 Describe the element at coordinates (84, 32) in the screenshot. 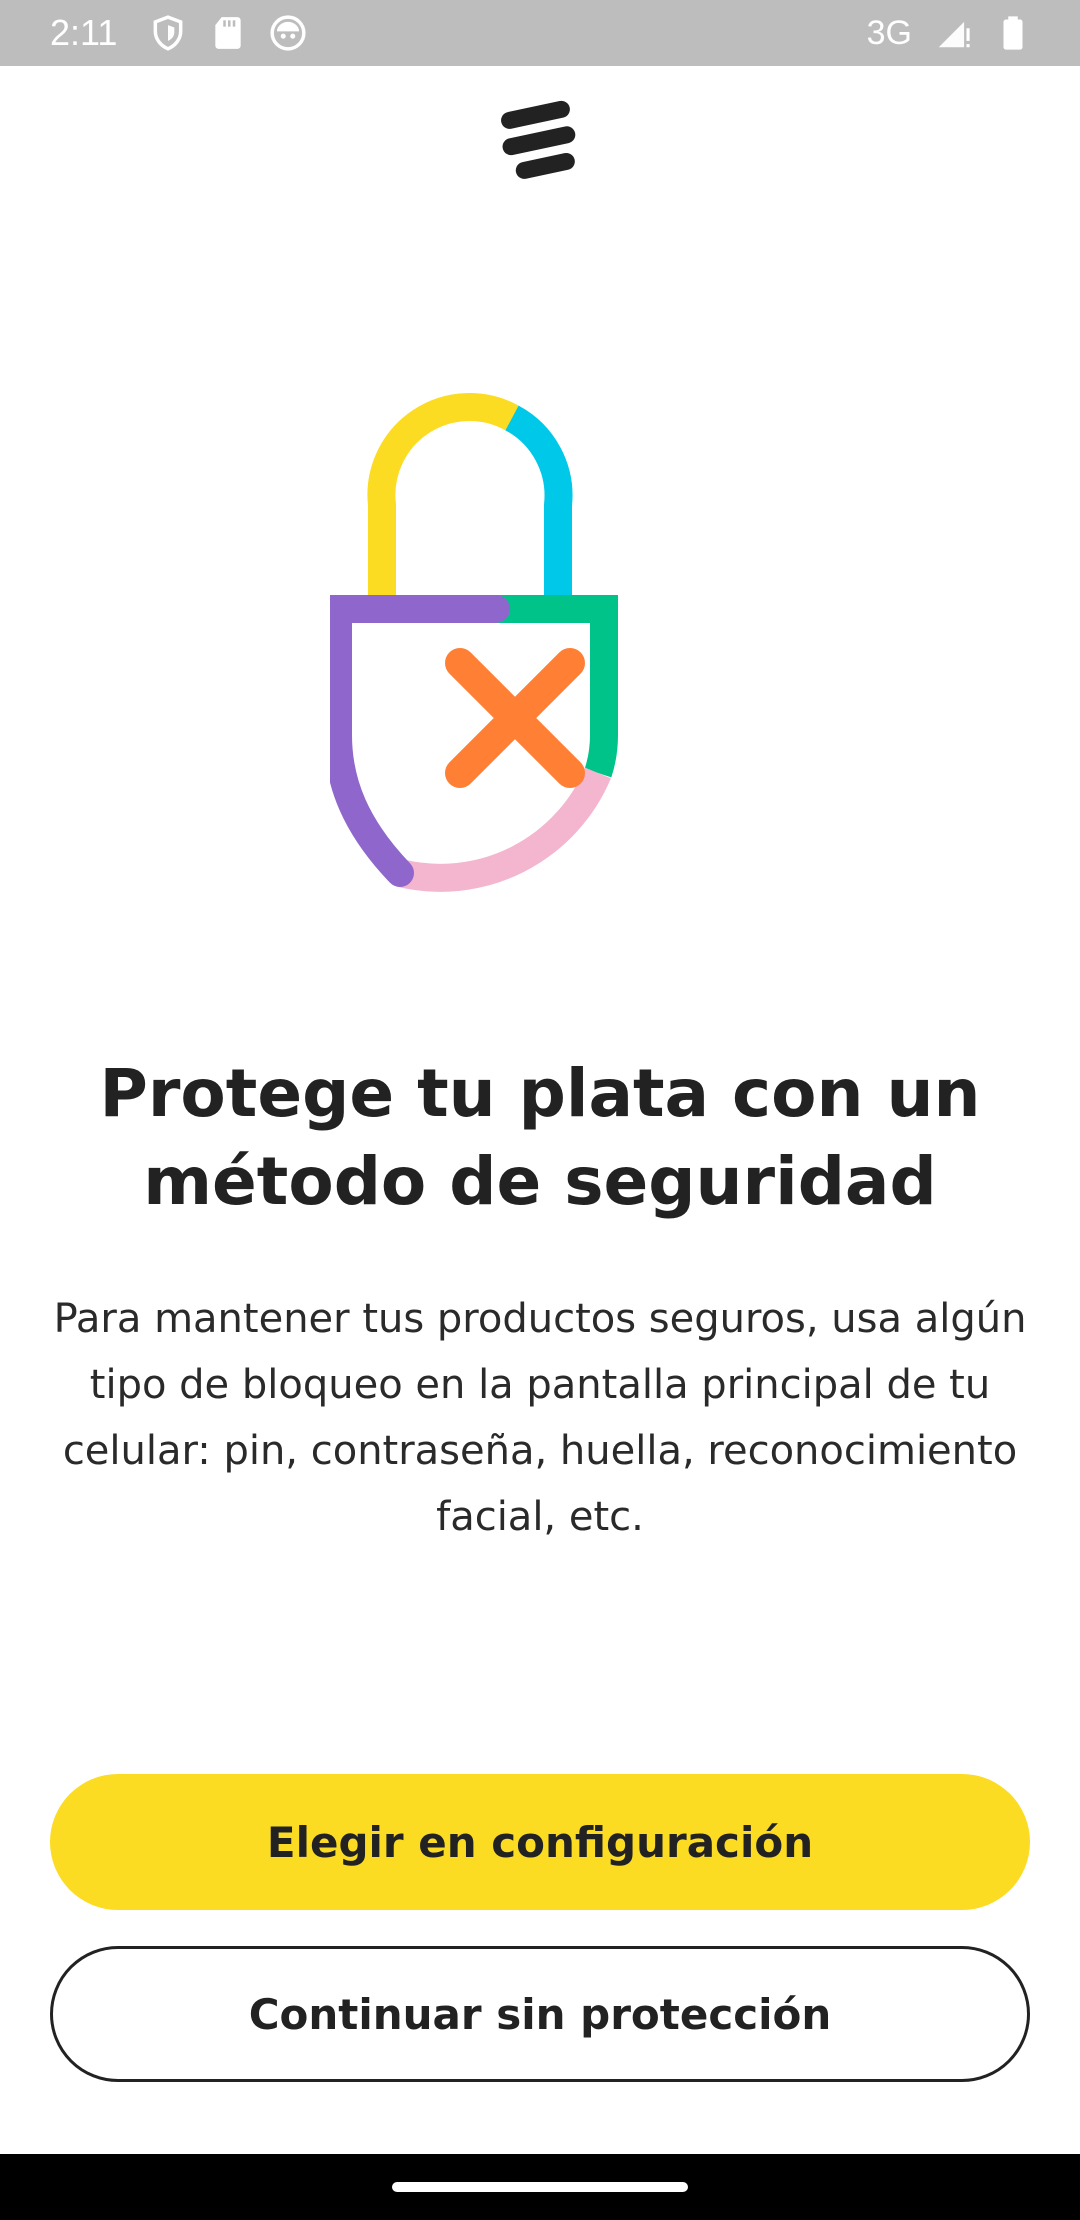

I see `status-time: 2:11` at that location.